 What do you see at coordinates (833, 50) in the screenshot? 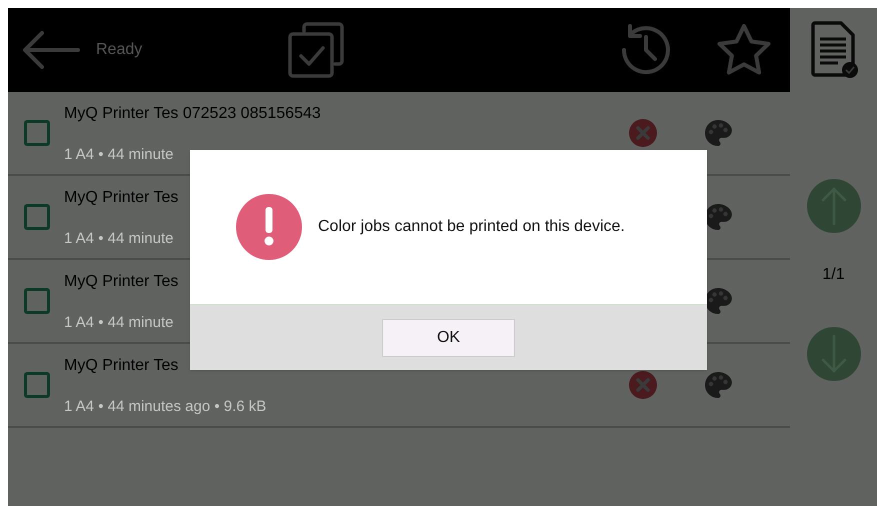
I see `document-icon` at bounding box center [833, 50].